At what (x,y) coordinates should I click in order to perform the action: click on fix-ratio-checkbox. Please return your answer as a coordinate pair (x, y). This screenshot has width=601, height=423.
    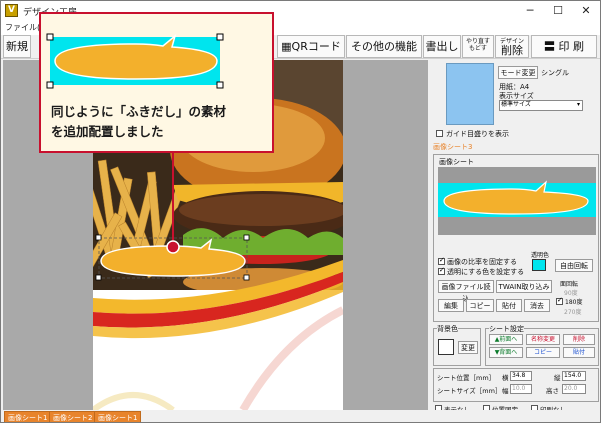
    Looking at the image, I should click on (441, 260).